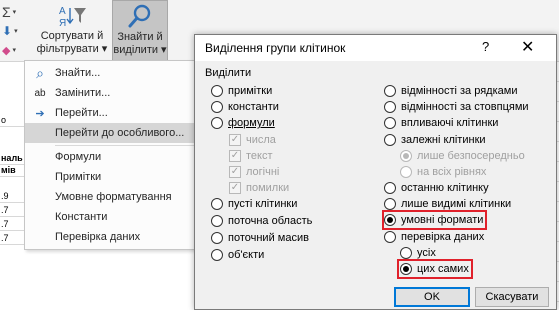  I want to click on menu-item-formulas: Формули, so click(110, 157).